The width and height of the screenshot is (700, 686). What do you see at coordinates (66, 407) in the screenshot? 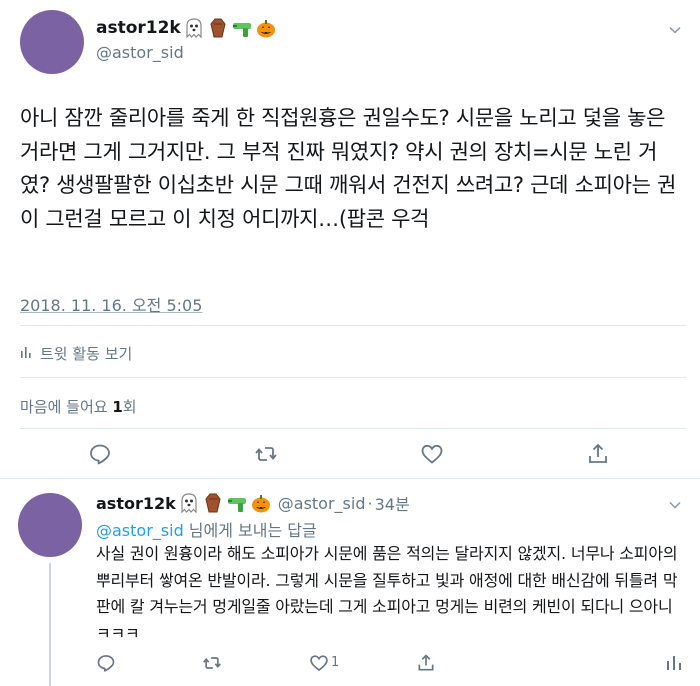
I see `likes-prefix: 마음에 들어요` at bounding box center [66, 407].